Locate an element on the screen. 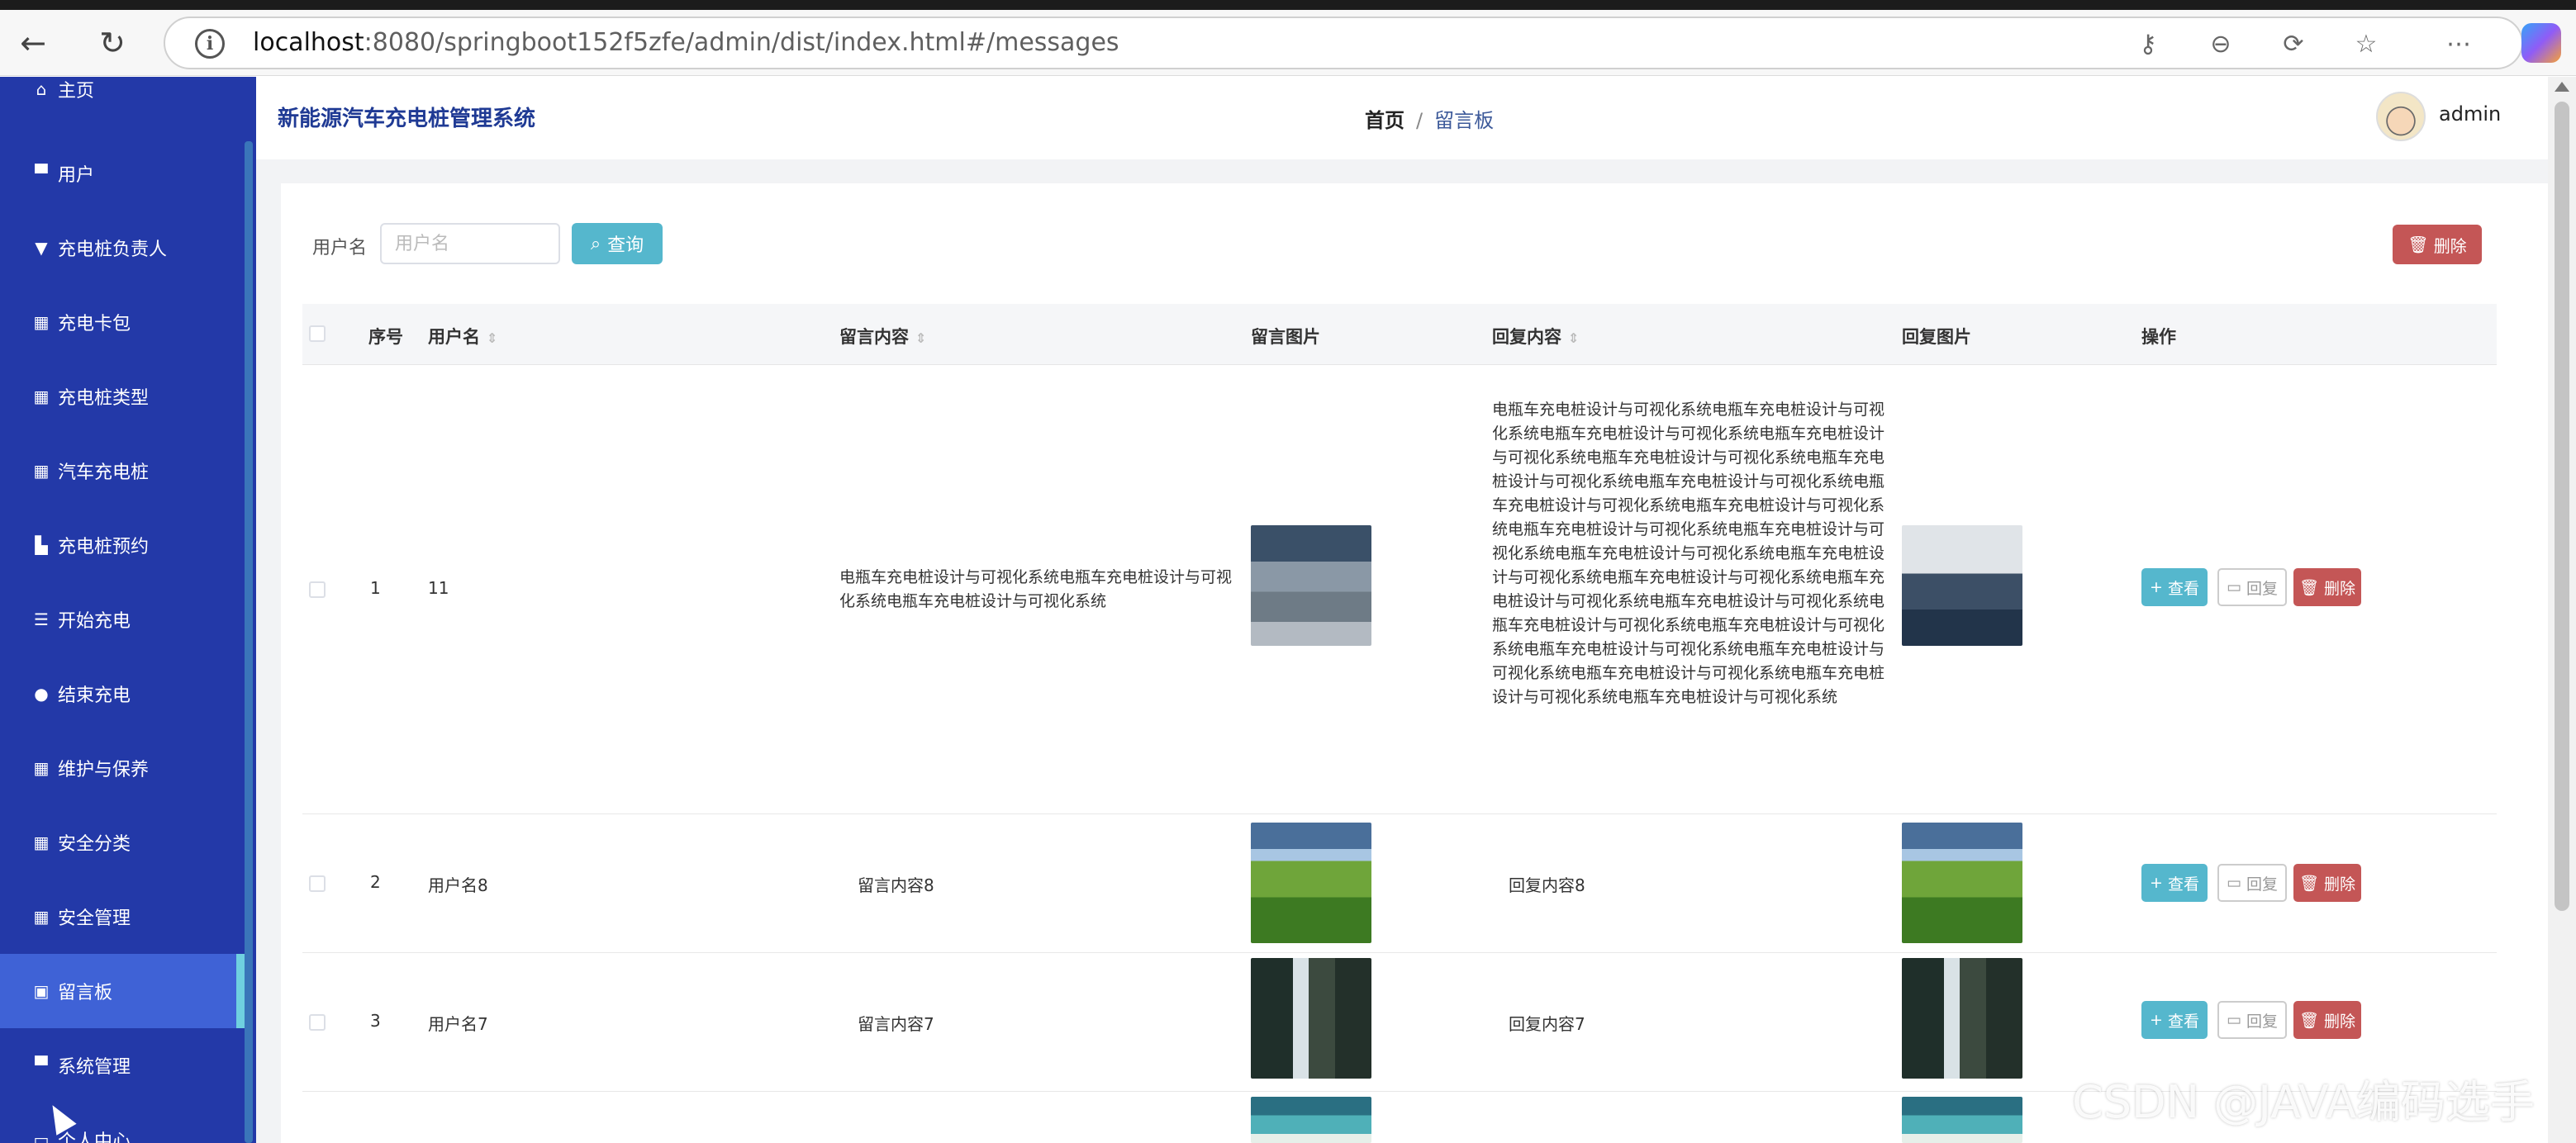 This screenshot has width=2576, height=1143. breadcrumb-current: 留言板 is located at coordinates (1464, 120).